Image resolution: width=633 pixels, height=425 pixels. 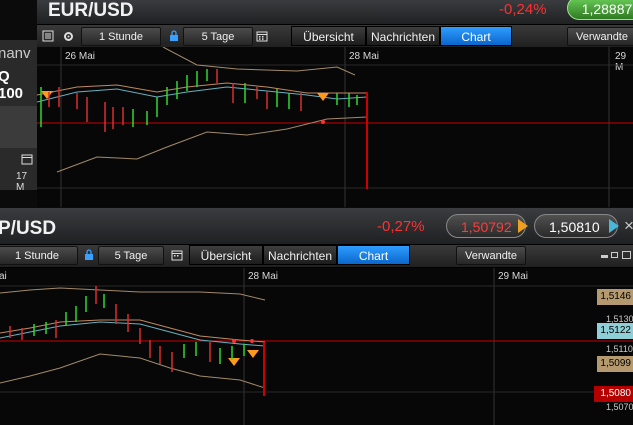 I want to click on price-tick-3: 1,5070, so click(x=619, y=407).